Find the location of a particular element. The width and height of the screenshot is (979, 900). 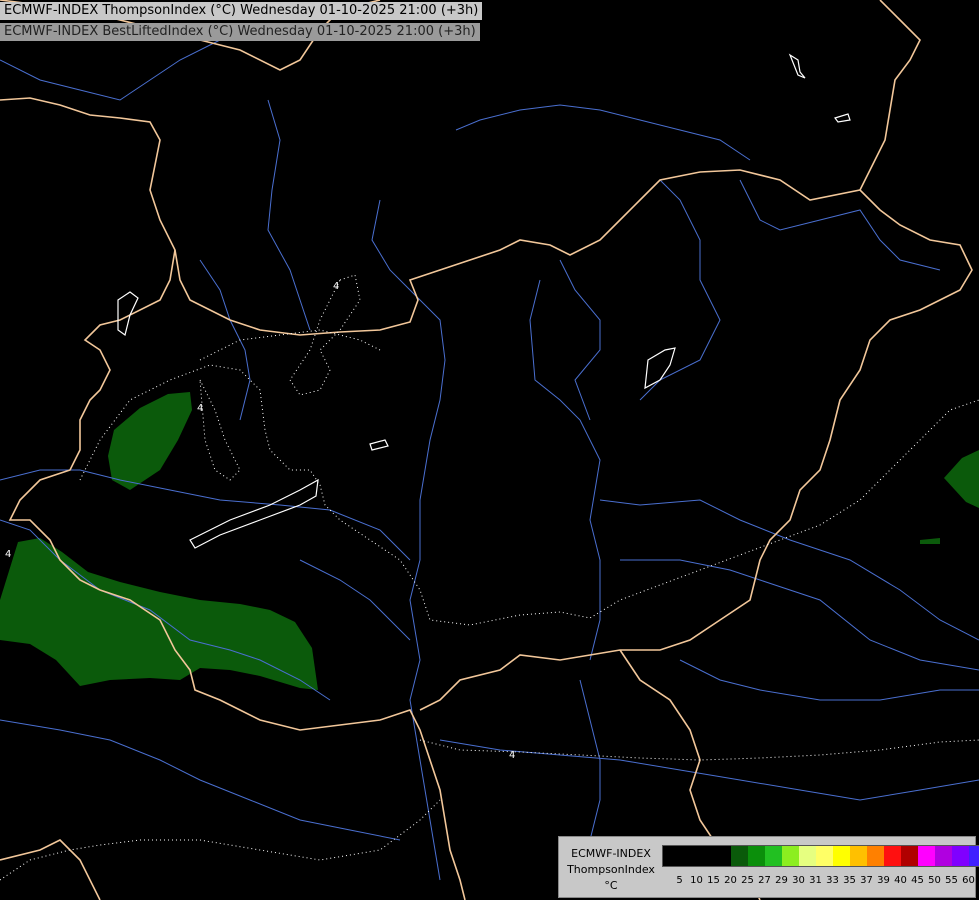

legend-tick-label: 33 is located at coordinates (832, 880).